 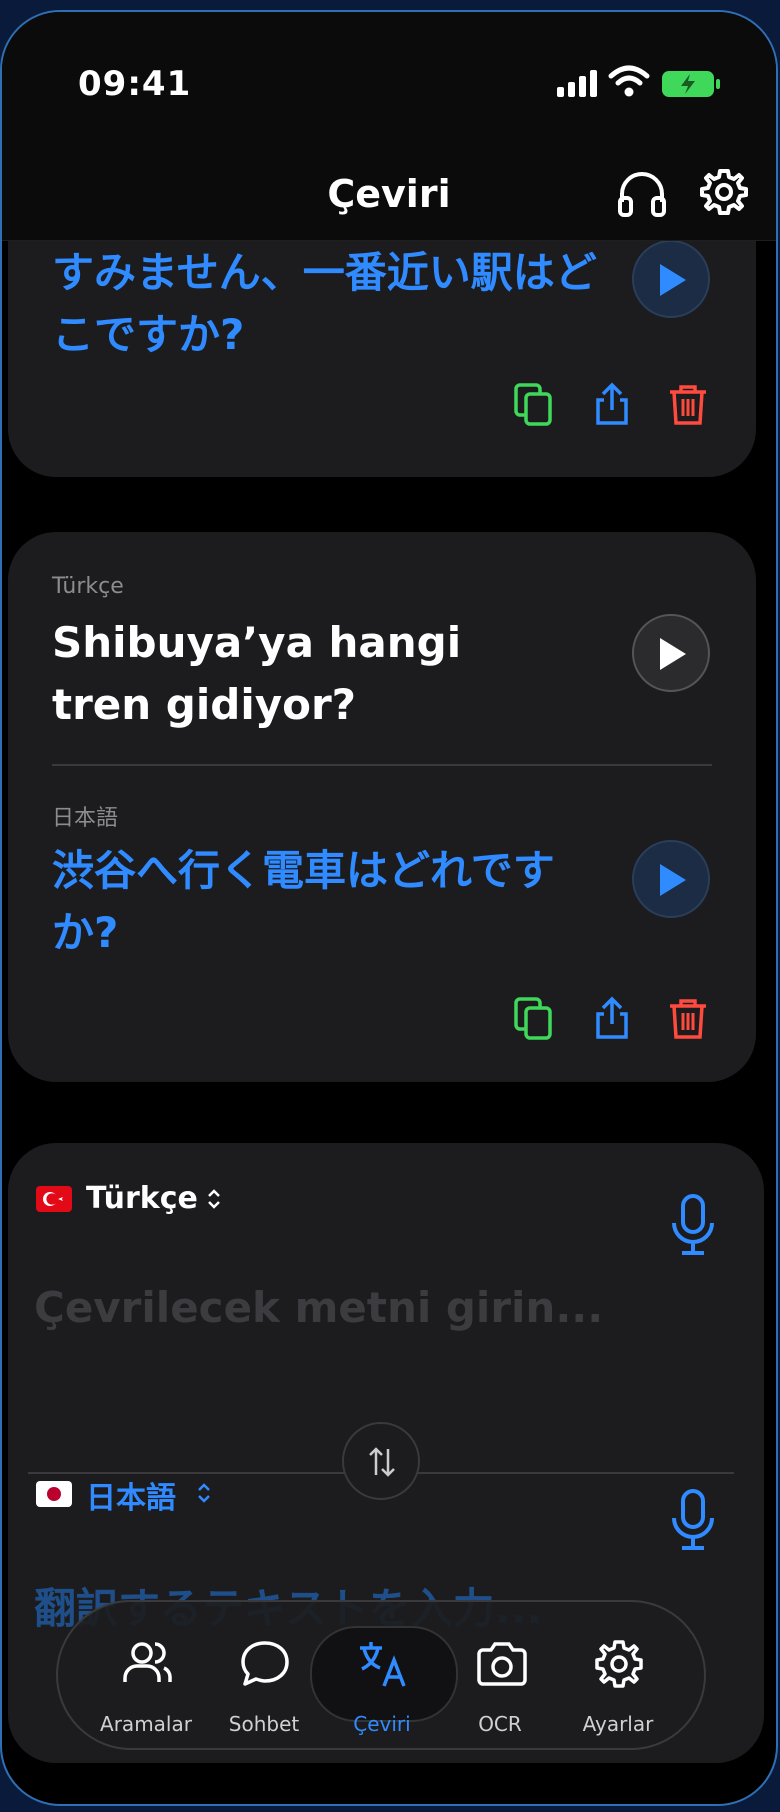 I want to click on turkey-flag-icon, so click(x=54, y=1199).